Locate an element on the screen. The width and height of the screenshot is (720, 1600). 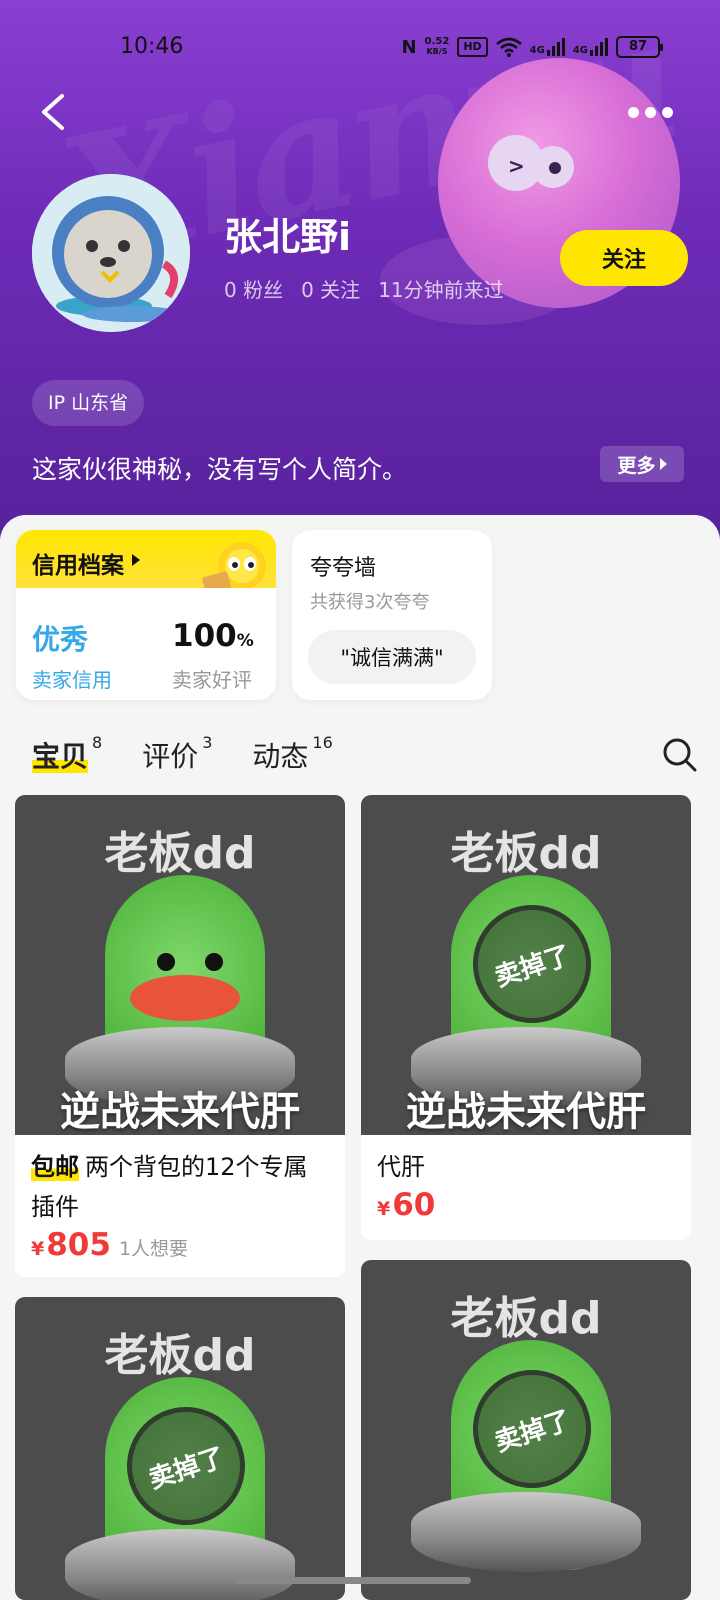
status-icons: N 0.52 KB/S HD 4G 4G 87 is located at coordinates (532, 47).